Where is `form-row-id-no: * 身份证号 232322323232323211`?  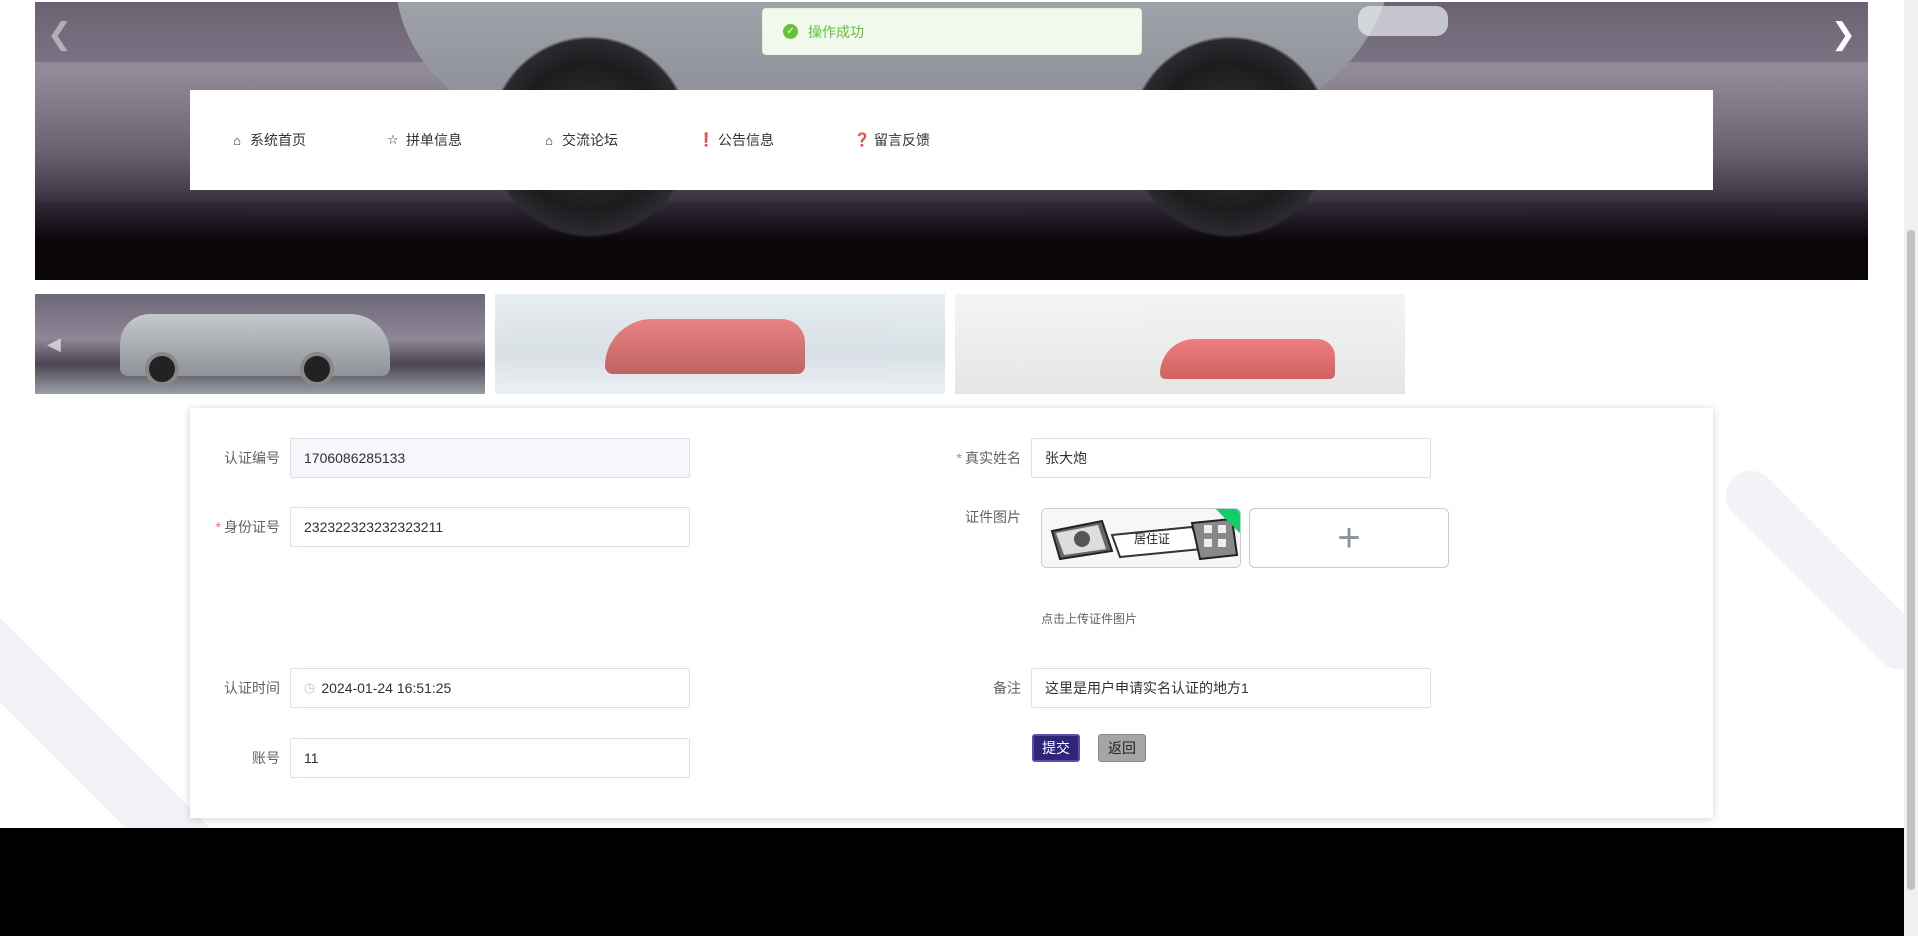 form-row-id-no: * 身份证号 232322323232323211 is located at coordinates (440, 527).